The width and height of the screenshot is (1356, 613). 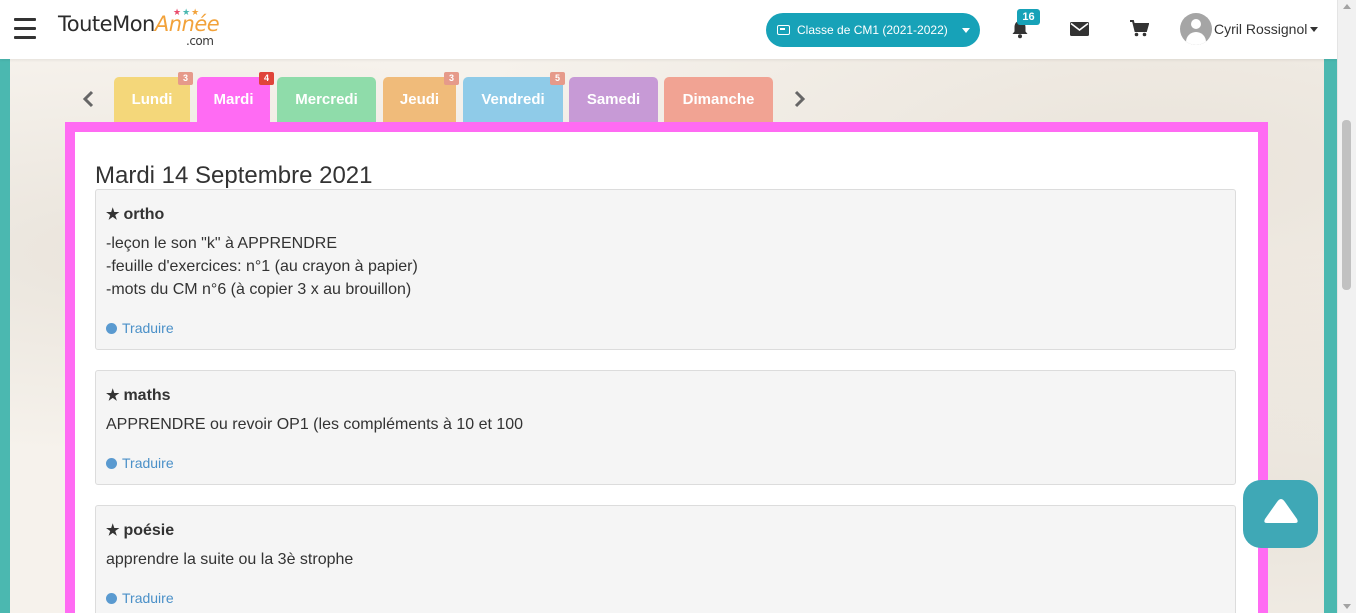 What do you see at coordinates (718, 99) in the screenshot?
I see `tab-dimanche: Dimanche` at bounding box center [718, 99].